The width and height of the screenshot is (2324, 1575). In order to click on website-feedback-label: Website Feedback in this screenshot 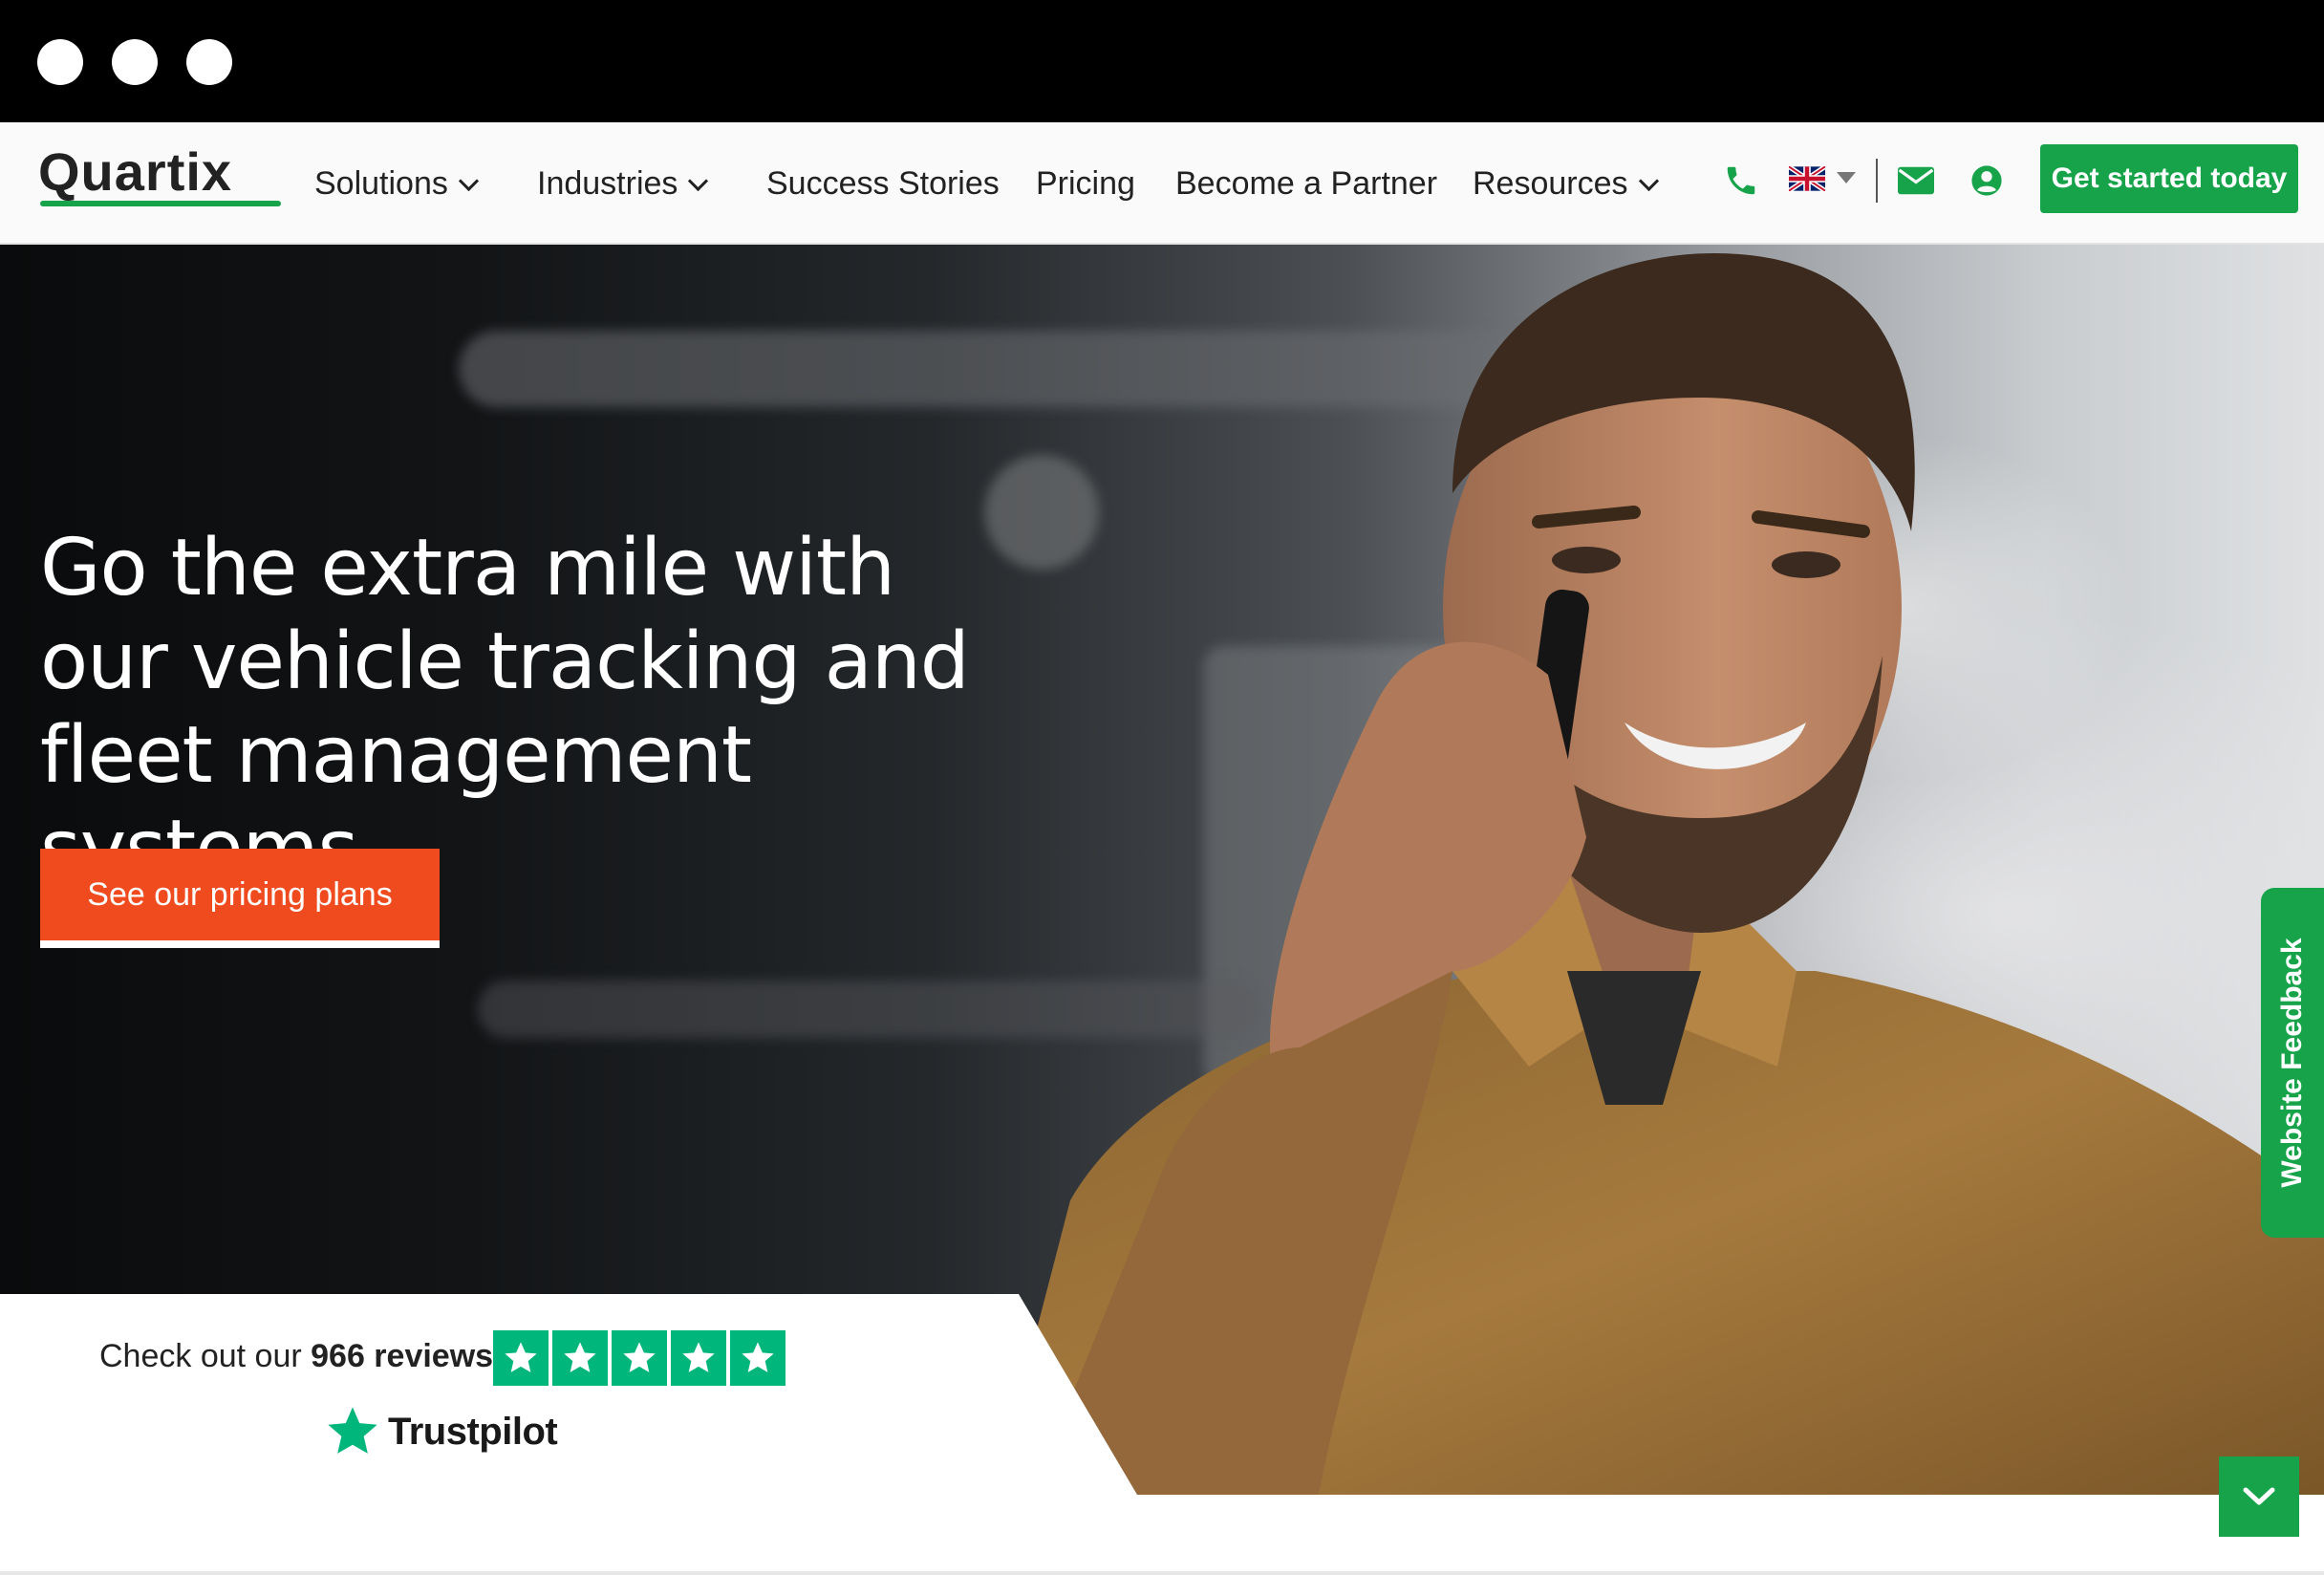, I will do `click(2292, 1063)`.